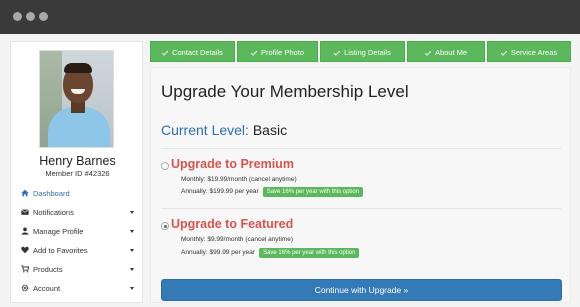 The height and width of the screenshot is (307, 580). I want to click on sidebar-item-label: Notifications, so click(53, 212).